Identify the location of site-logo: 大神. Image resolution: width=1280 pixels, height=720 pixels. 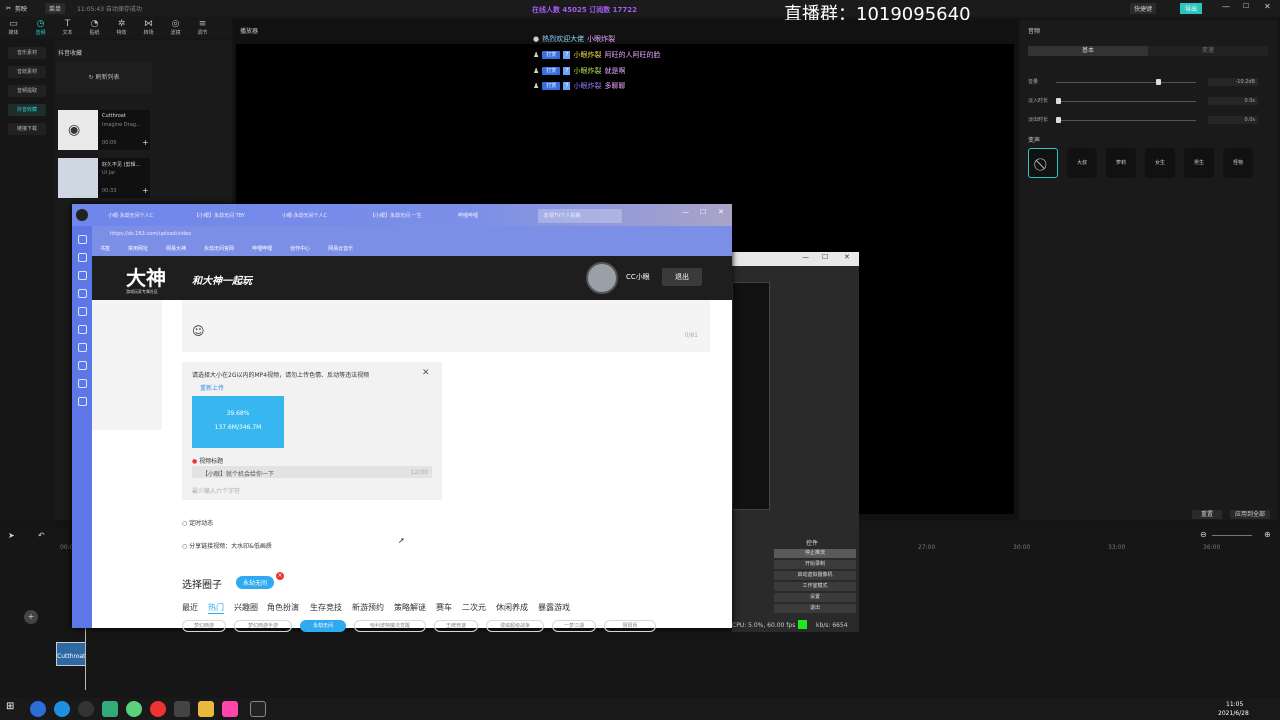
(146, 276).